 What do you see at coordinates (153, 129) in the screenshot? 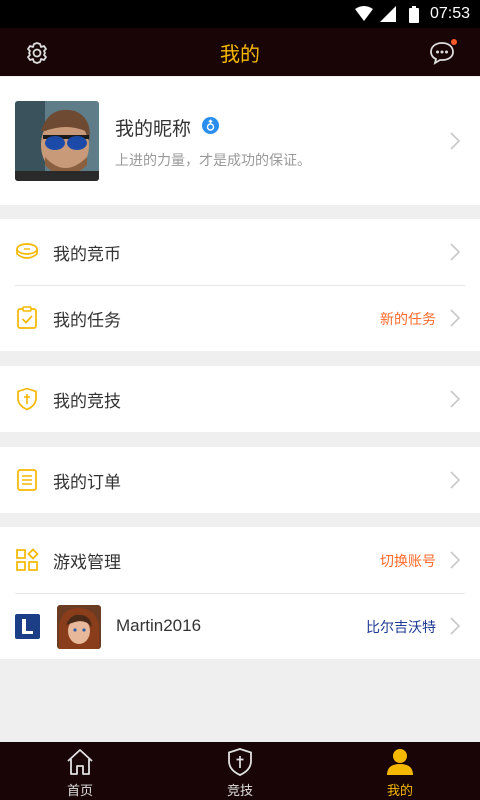
I see `nickname: 我的昵称` at bounding box center [153, 129].